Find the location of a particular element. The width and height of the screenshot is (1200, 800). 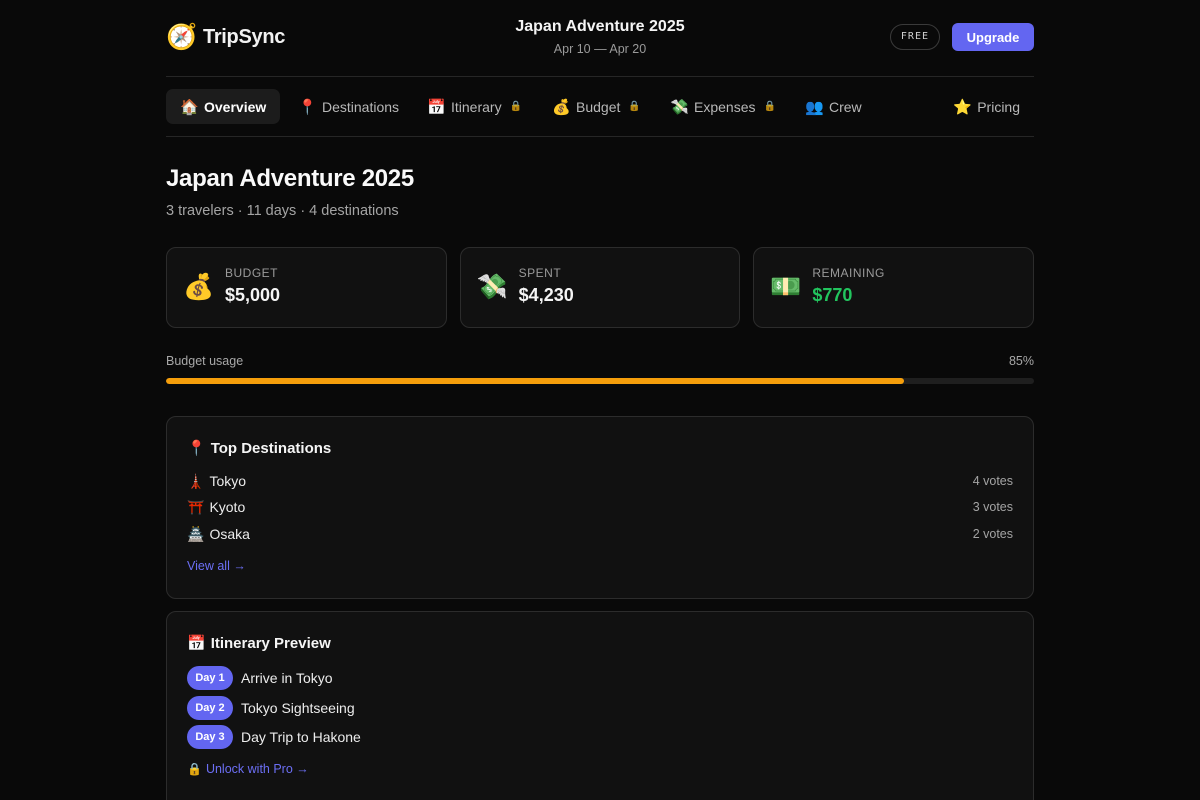

destination-name-wrap: ⛩️ Kyoto is located at coordinates (216, 507).